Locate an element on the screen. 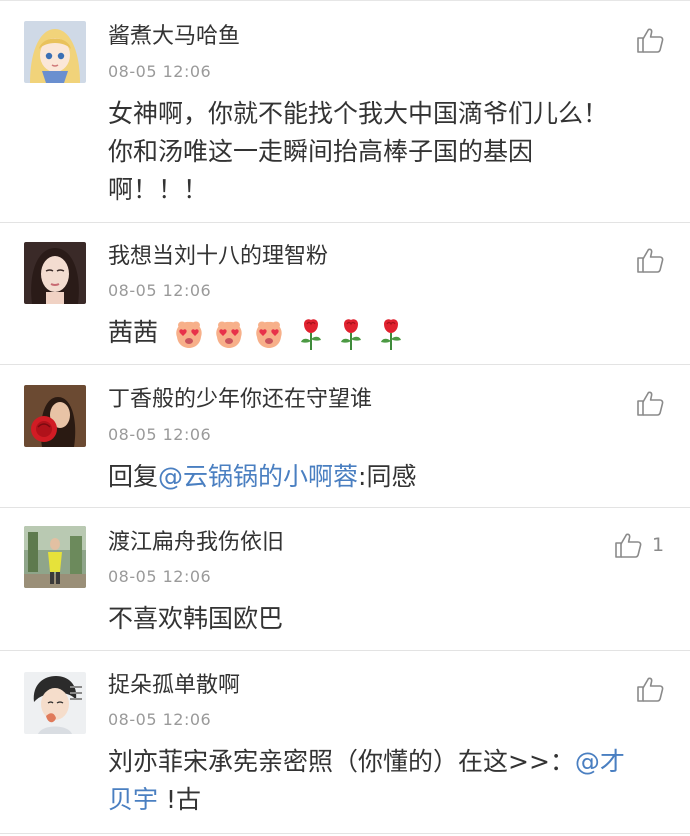 This screenshot has width=690, height=836. mention-link: 贝宇 is located at coordinates (133, 799).